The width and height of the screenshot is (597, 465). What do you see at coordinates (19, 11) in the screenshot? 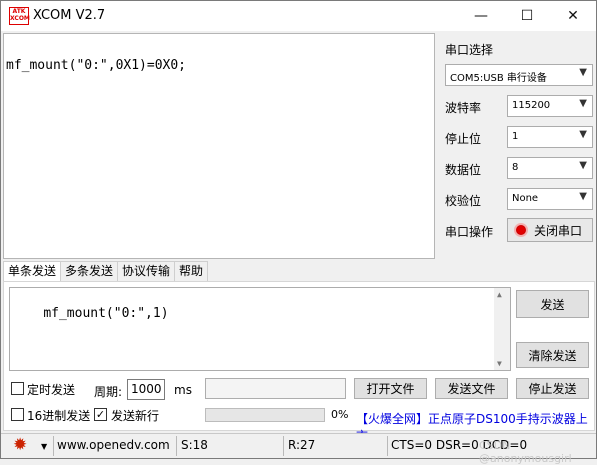
I see `logo-text-top: ATK` at bounding box center [19, 11].